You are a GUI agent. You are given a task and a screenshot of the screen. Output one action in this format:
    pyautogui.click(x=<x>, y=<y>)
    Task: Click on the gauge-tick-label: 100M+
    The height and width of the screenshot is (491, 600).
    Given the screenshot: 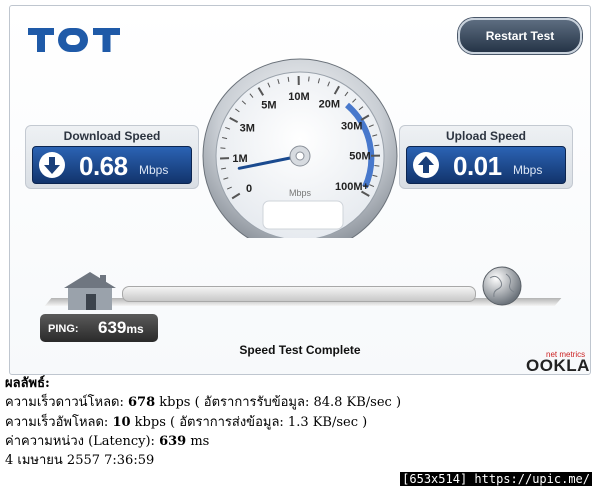 What is the action you would take?
    pyautogui.click(x=352, y=187)
    